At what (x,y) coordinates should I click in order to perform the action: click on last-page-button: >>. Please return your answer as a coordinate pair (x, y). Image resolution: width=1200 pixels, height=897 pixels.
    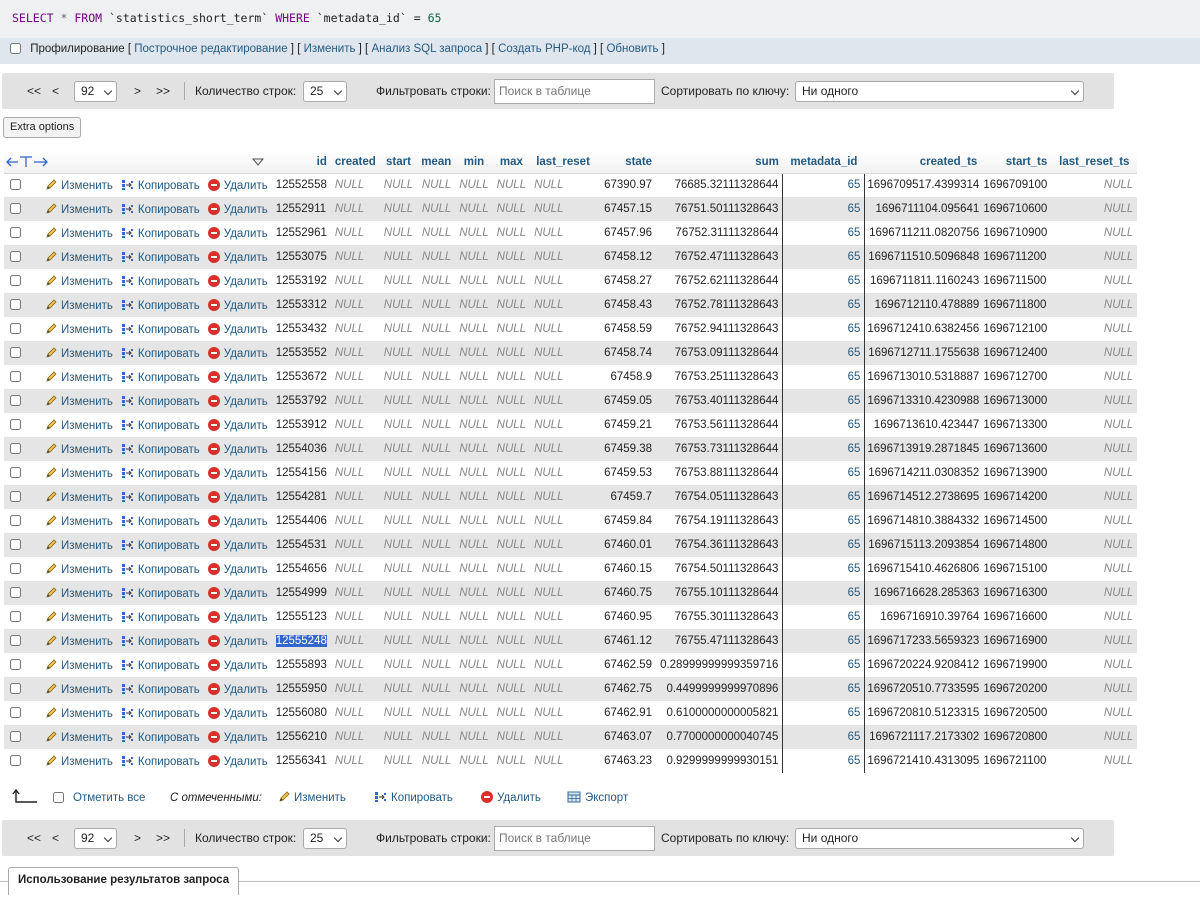
    Looking at the image, I should click on (163, 91).